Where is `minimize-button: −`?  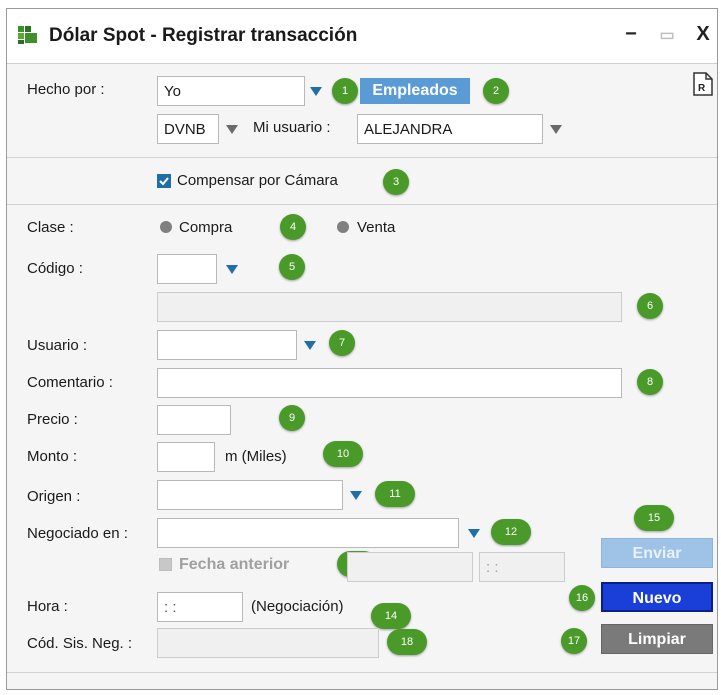
minimize-button: − is located at coordinates (631, 34).